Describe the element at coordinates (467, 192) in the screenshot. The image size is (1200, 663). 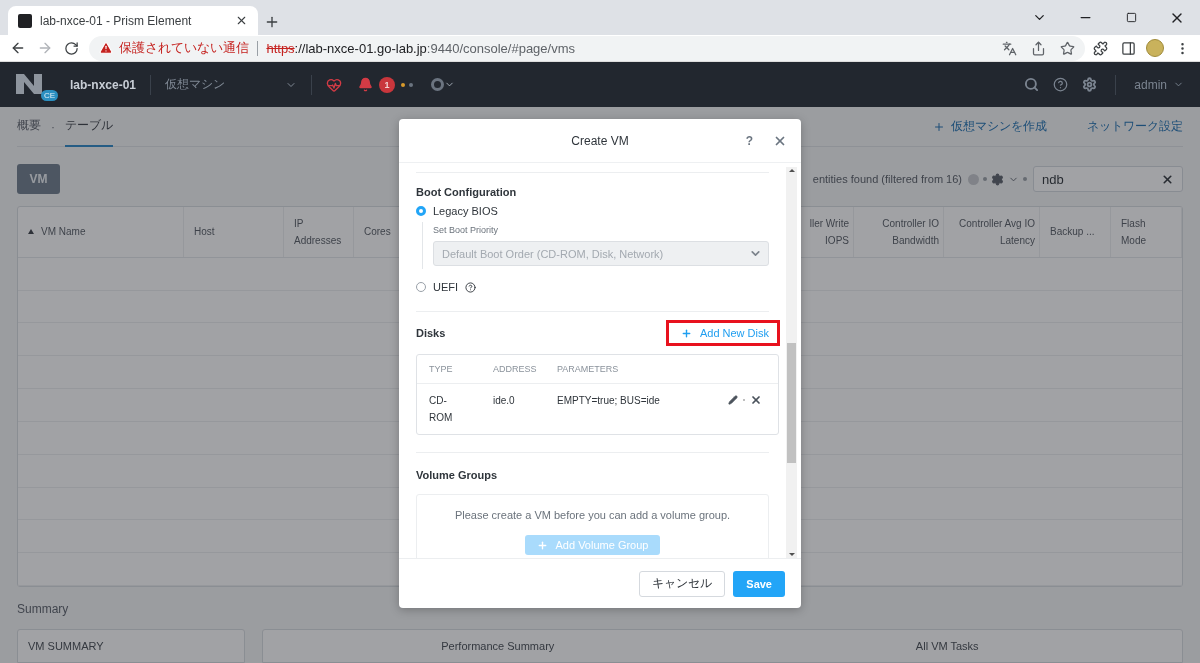
I see `section-heading: Boot Configuration` at that location.